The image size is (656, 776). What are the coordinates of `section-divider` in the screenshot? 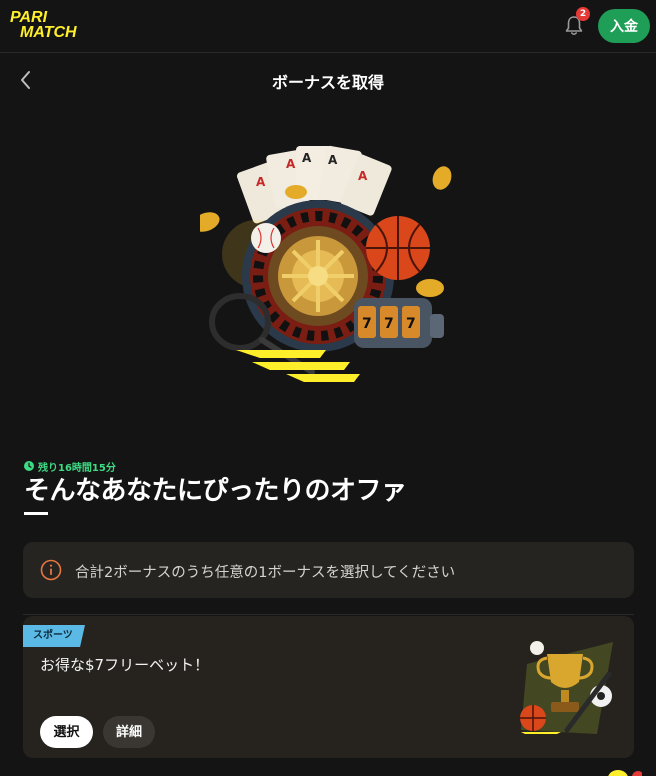 It's located at (328, 614).